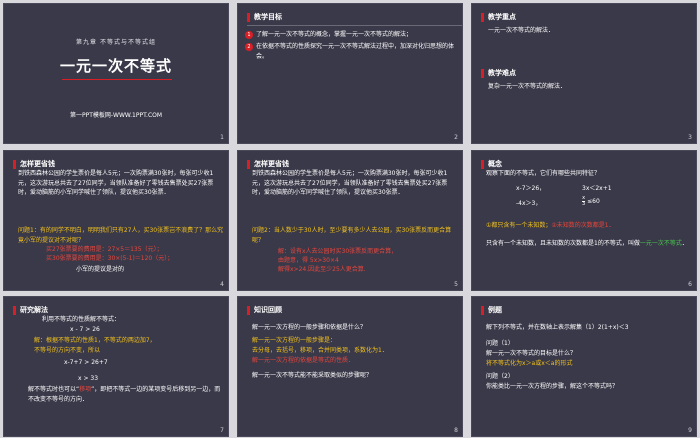 The width and height of the screenshot is (700, 438). What do you see at coordinates (294, 340) in the screenshot?
I see `review-answer: 解一元一次方程的一般步骤是：` at bounding box center [294, 340].